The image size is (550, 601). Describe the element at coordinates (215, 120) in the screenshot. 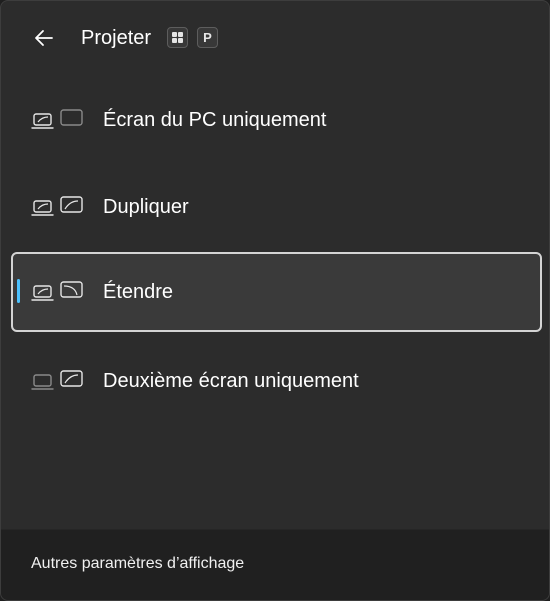

I see `option-label: Écran du PC uniquement` at that location.